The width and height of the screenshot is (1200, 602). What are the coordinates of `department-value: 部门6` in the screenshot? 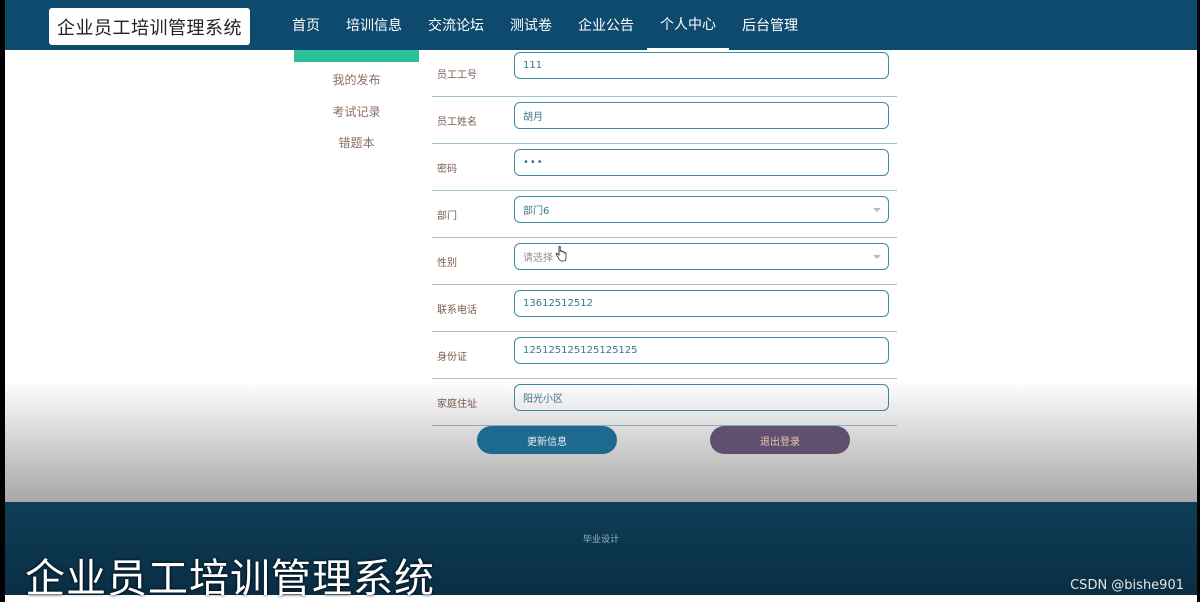 It's located at (536, 211).